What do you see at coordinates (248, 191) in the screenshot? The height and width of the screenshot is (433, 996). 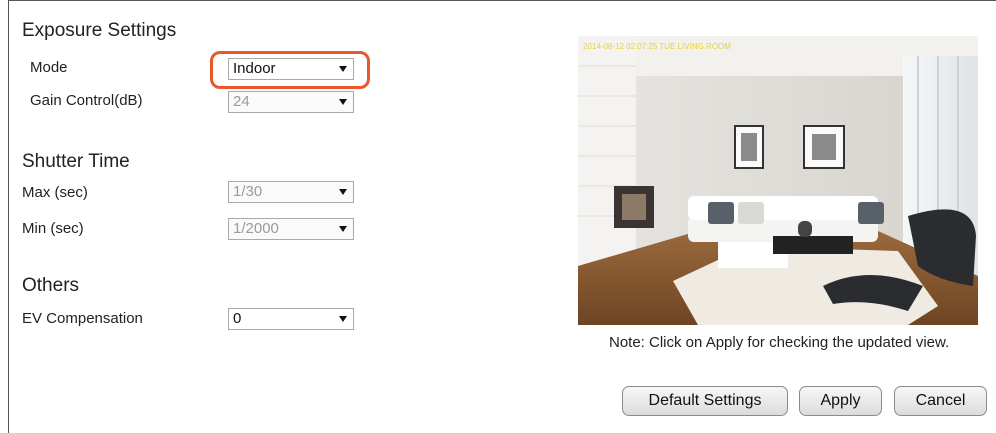 I see `shutter-max-select-value: 1/30` at bounding box center [248, 191].